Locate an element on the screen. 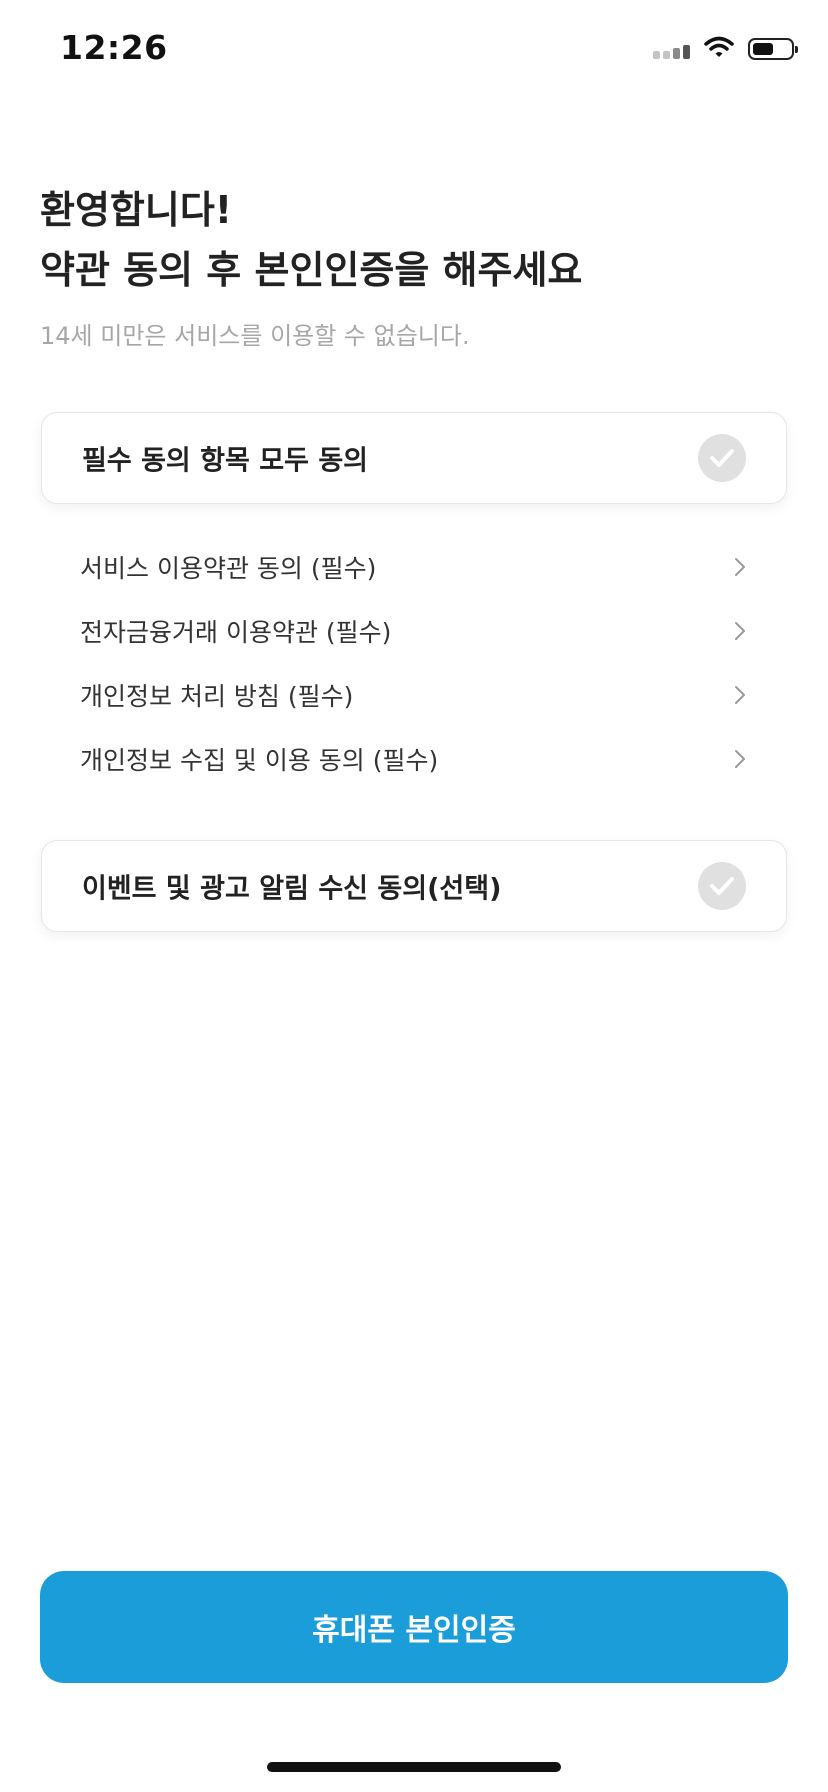 This screenshot has height=1792, width=828. term-label: 개인정보 처리 방침 (필수) is located at coordinates (217, 696).